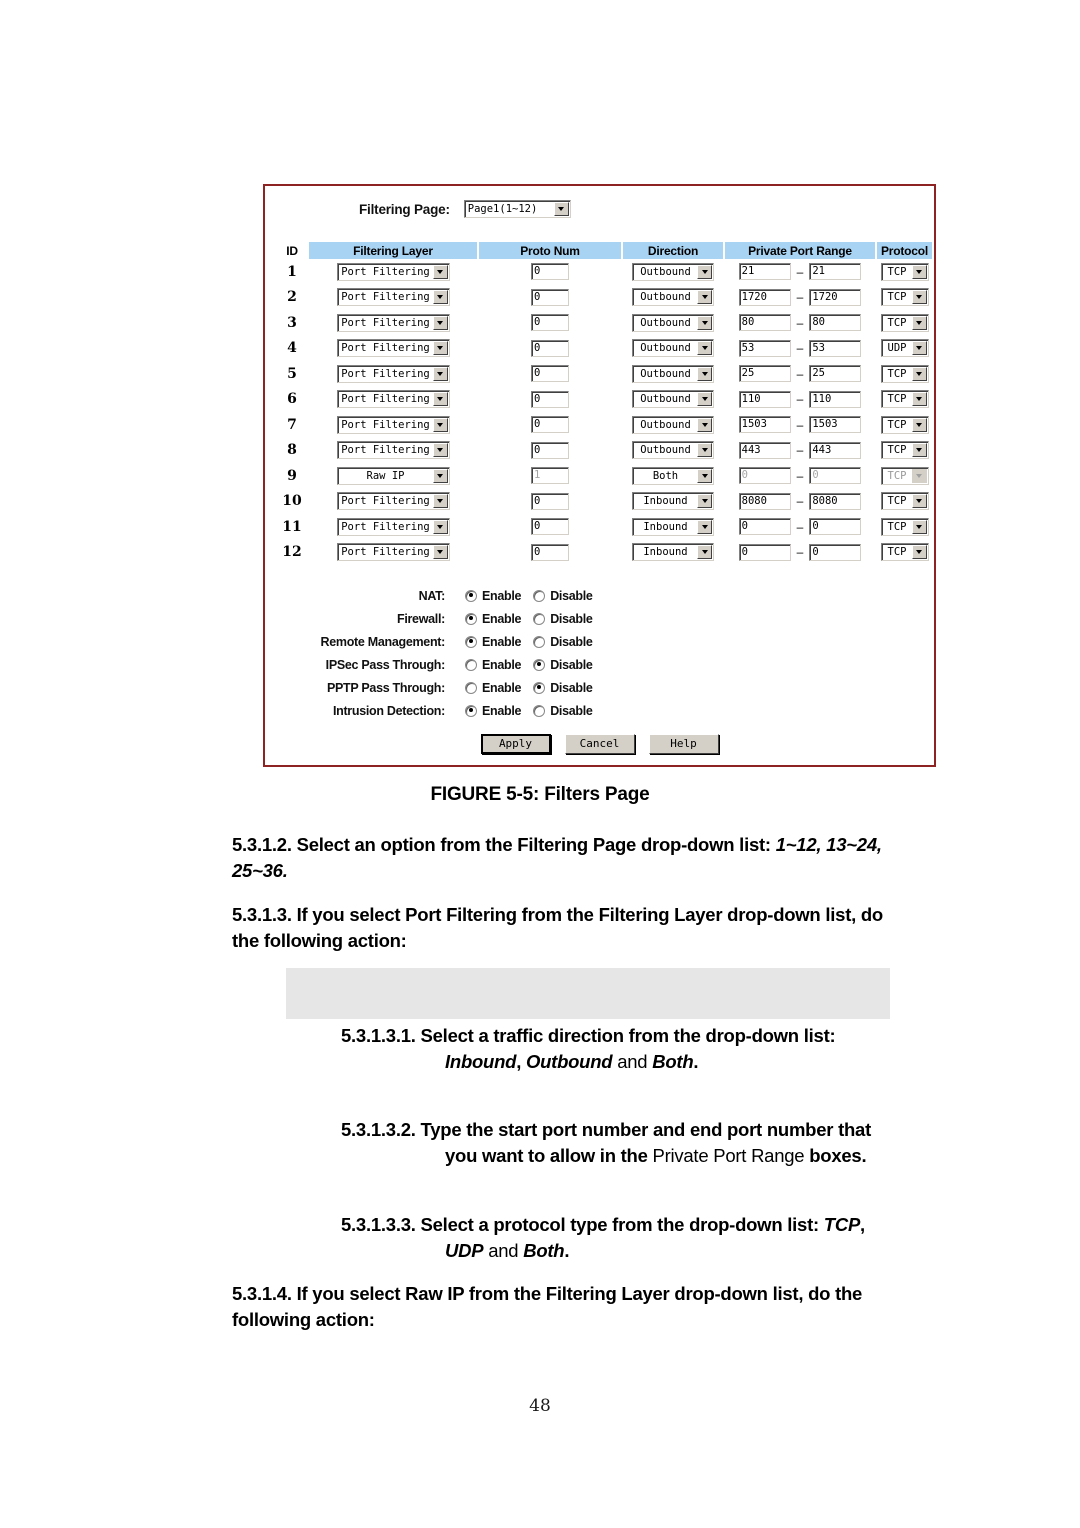  Describe the element at coordinates (764, 323) in the screenshot. I see `port-start-input: 80` at that location.